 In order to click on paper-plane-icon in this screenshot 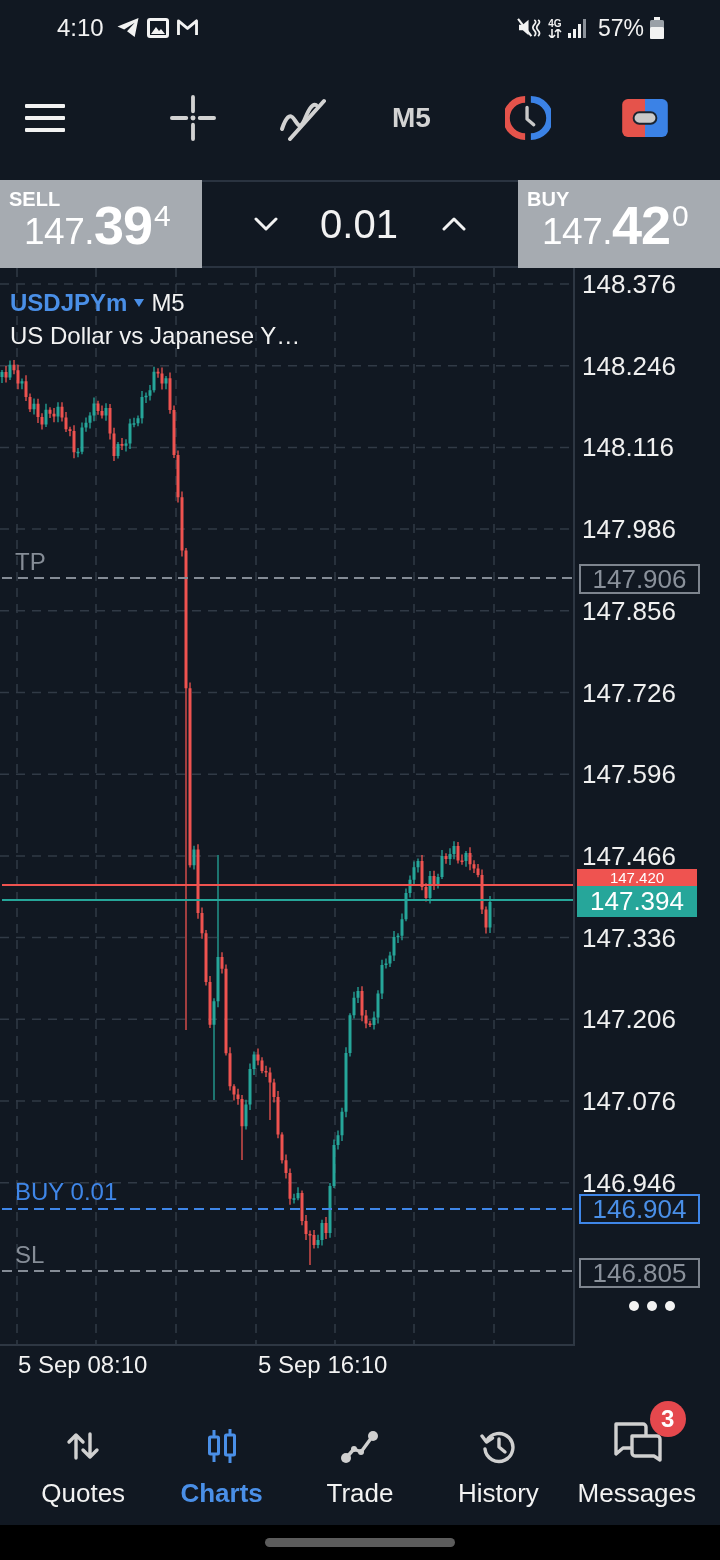, I will do `click(127, 27)`.